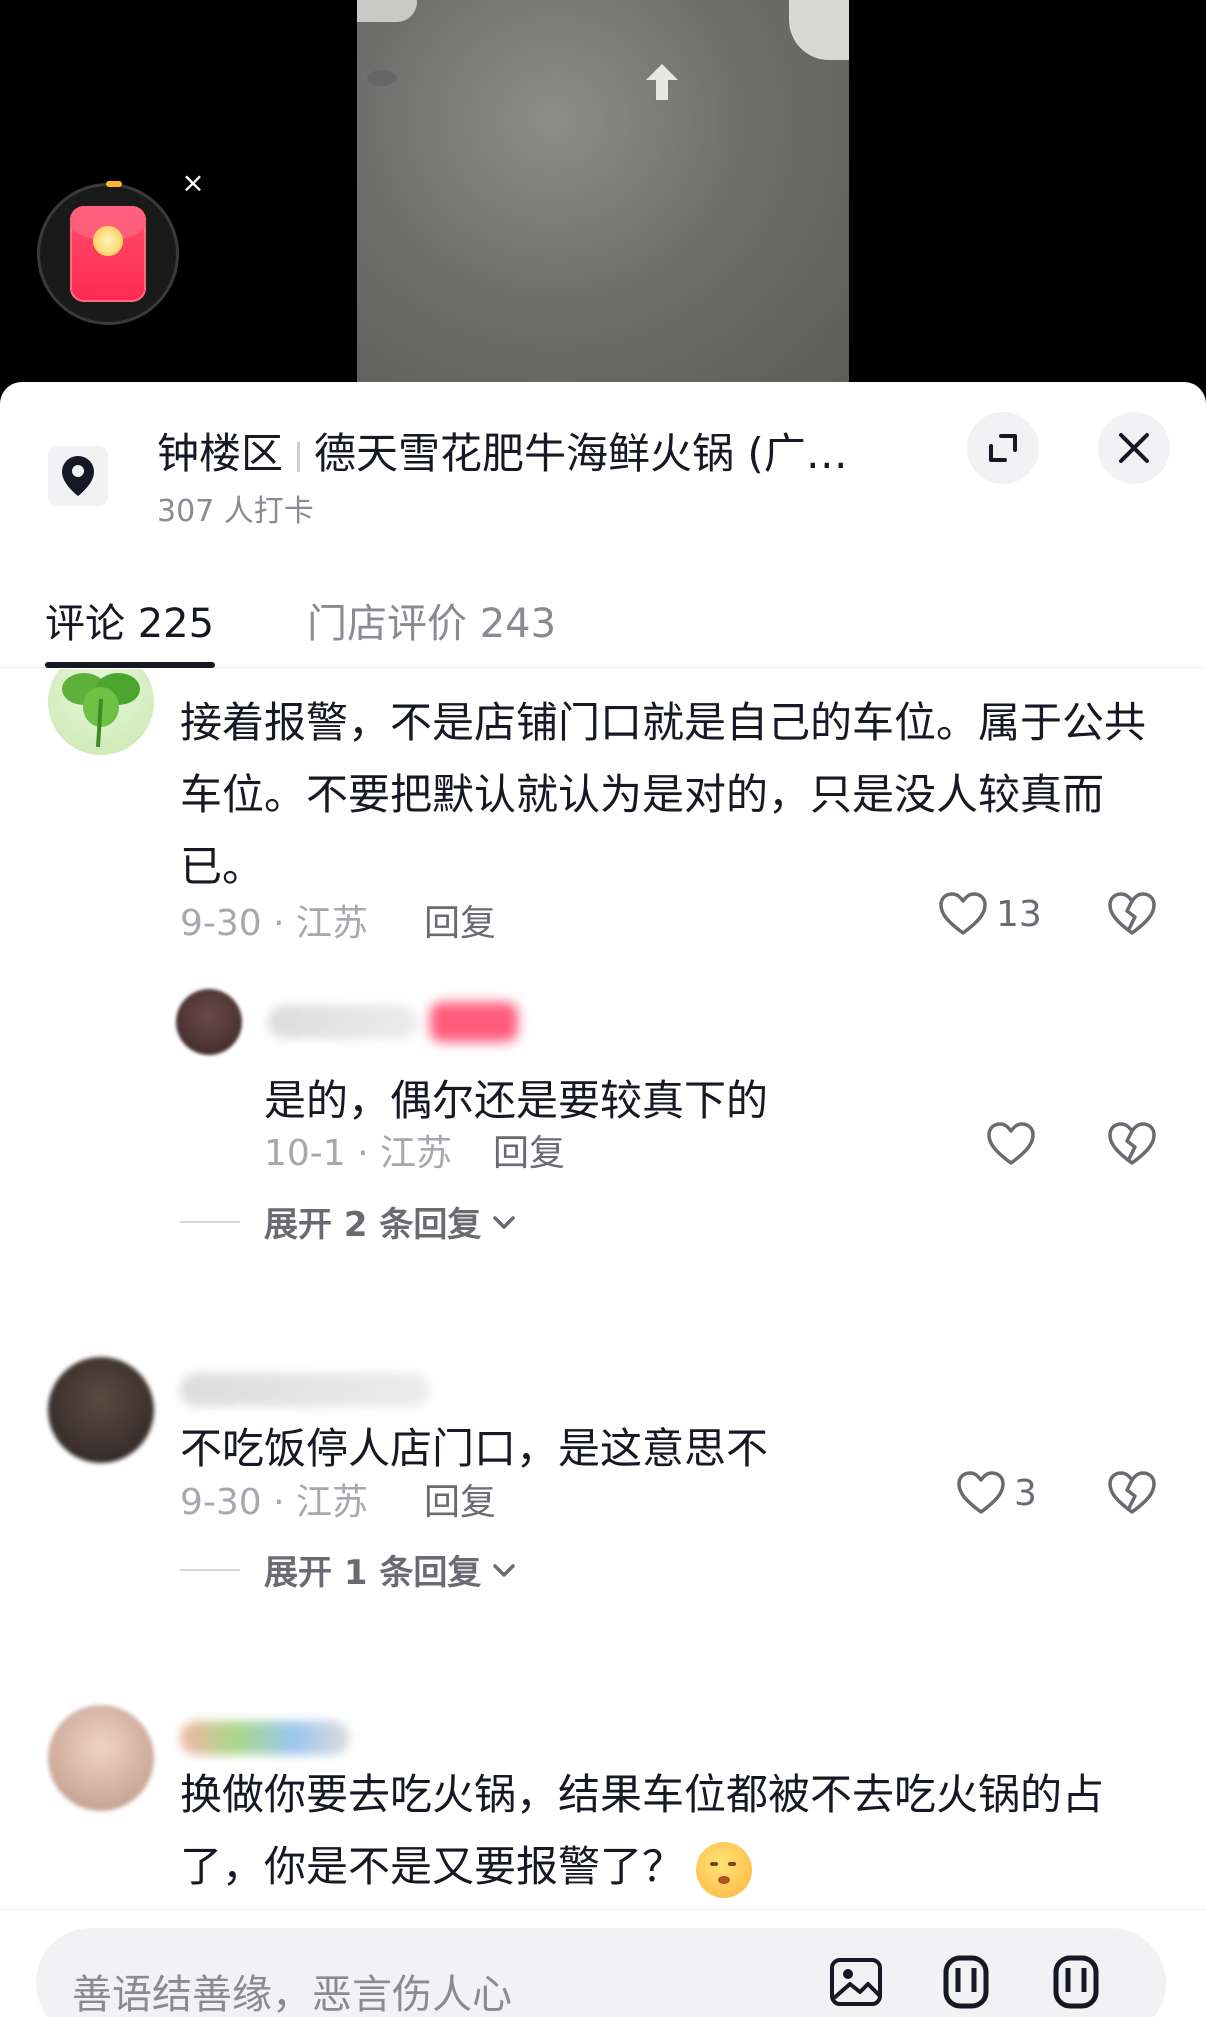 The height and width of the screenshot is (2017, 1206). I want to click on tab-bar: 评论 225 门店评价 243, so click(603, 630).